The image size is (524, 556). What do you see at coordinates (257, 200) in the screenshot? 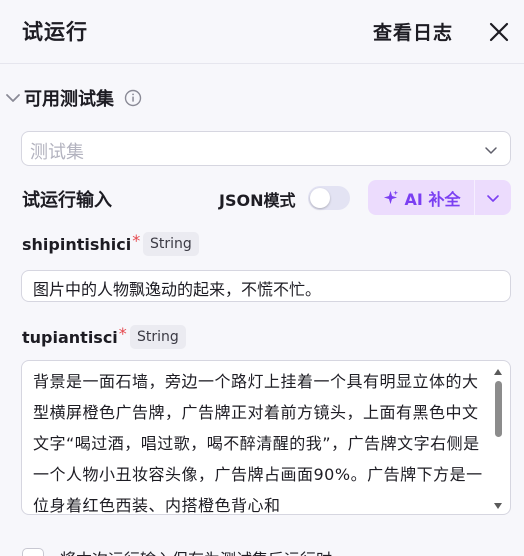
I see `json-mode-label: JSON模式` at bounding box center [257, 200].